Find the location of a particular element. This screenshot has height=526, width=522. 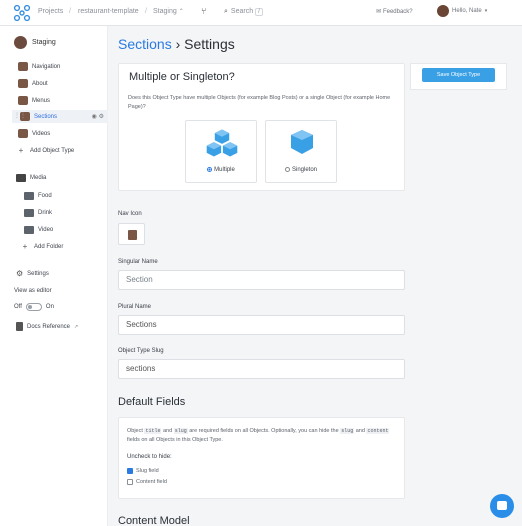

project-avatar is located at coordinates (20, 42).